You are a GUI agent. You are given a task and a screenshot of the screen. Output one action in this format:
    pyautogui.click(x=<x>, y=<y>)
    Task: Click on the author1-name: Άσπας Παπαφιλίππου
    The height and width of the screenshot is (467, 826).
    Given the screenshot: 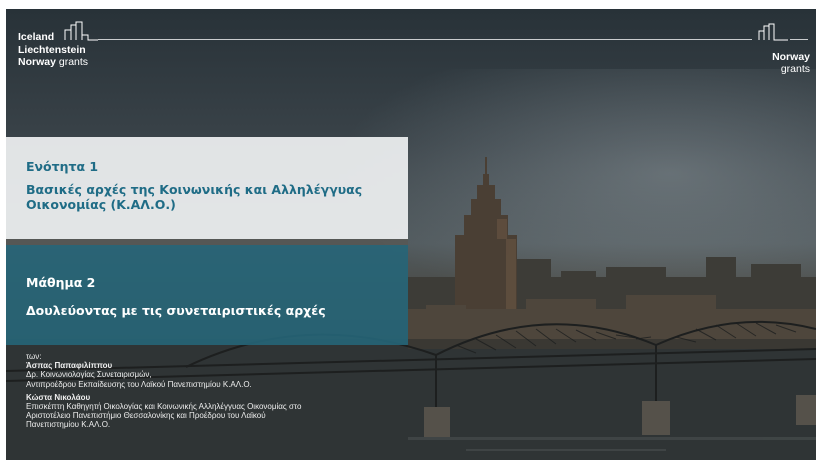 What is the action you would take?
    pyautogui.click(x=69, y=366)
    